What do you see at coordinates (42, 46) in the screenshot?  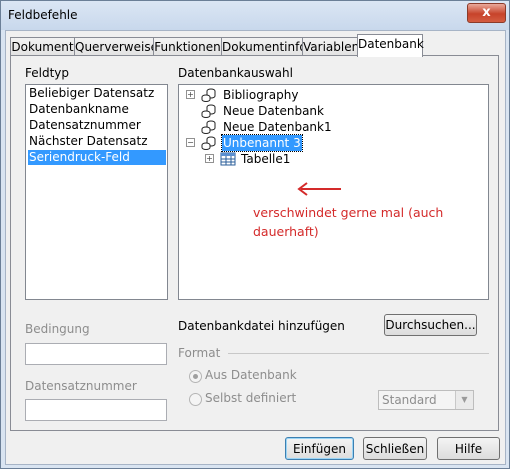 I see `tab-dokument: Dokument` at bounding box center [42, 46].